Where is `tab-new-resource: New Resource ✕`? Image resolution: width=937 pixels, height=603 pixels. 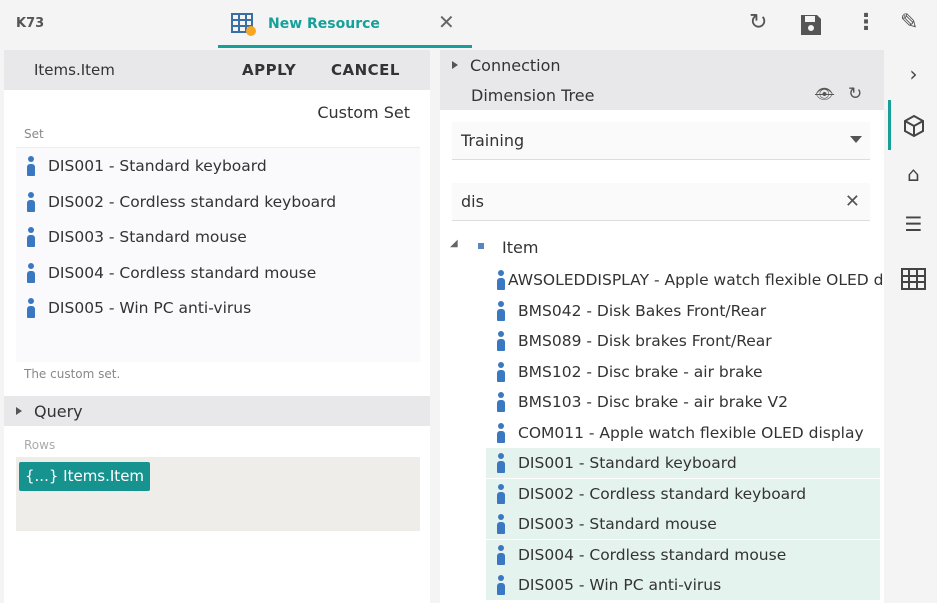
tab-new-resource: New Resource ✕ is located at coordinates (345, 24).